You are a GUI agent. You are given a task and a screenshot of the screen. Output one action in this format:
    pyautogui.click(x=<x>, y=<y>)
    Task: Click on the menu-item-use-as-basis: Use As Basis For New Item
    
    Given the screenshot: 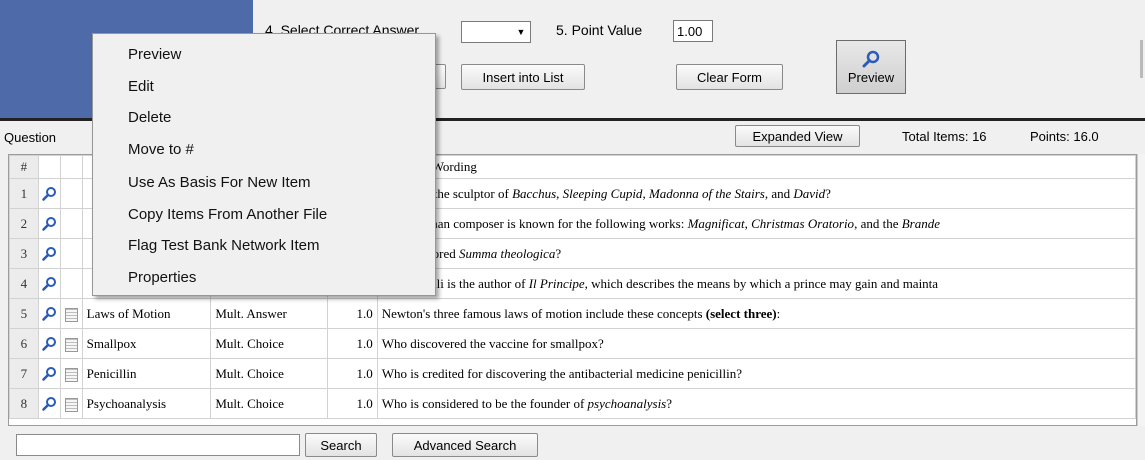 What is the action you would take?
    pyautogui.click(x=219, y=182)
    